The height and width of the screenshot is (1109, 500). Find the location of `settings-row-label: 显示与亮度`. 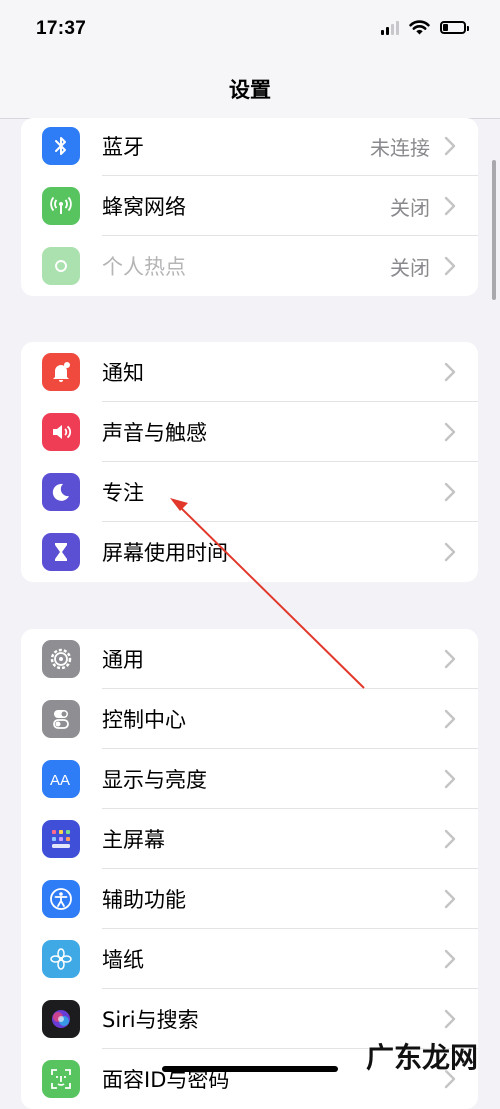

settings-row-label: 显示与亮度 is located at coordinates (154, 780).